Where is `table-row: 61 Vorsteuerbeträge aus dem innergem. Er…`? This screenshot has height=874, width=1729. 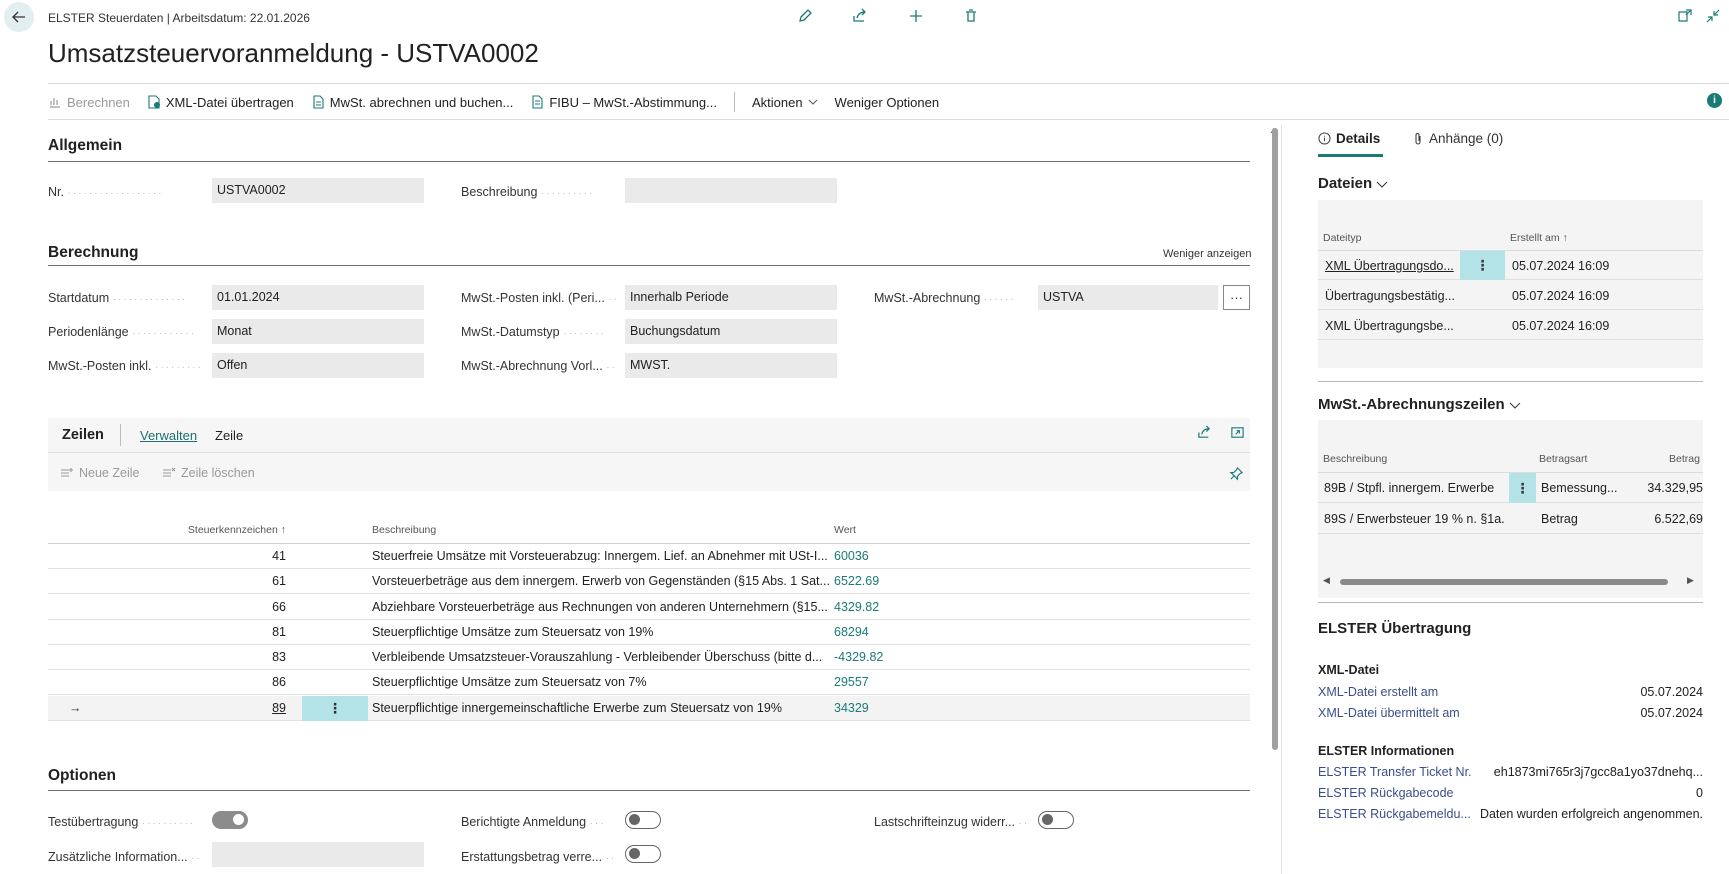 table-row: 61 Vorsteuerbeträge aus dem innergem. Er… is located at coordinates (649, 581).